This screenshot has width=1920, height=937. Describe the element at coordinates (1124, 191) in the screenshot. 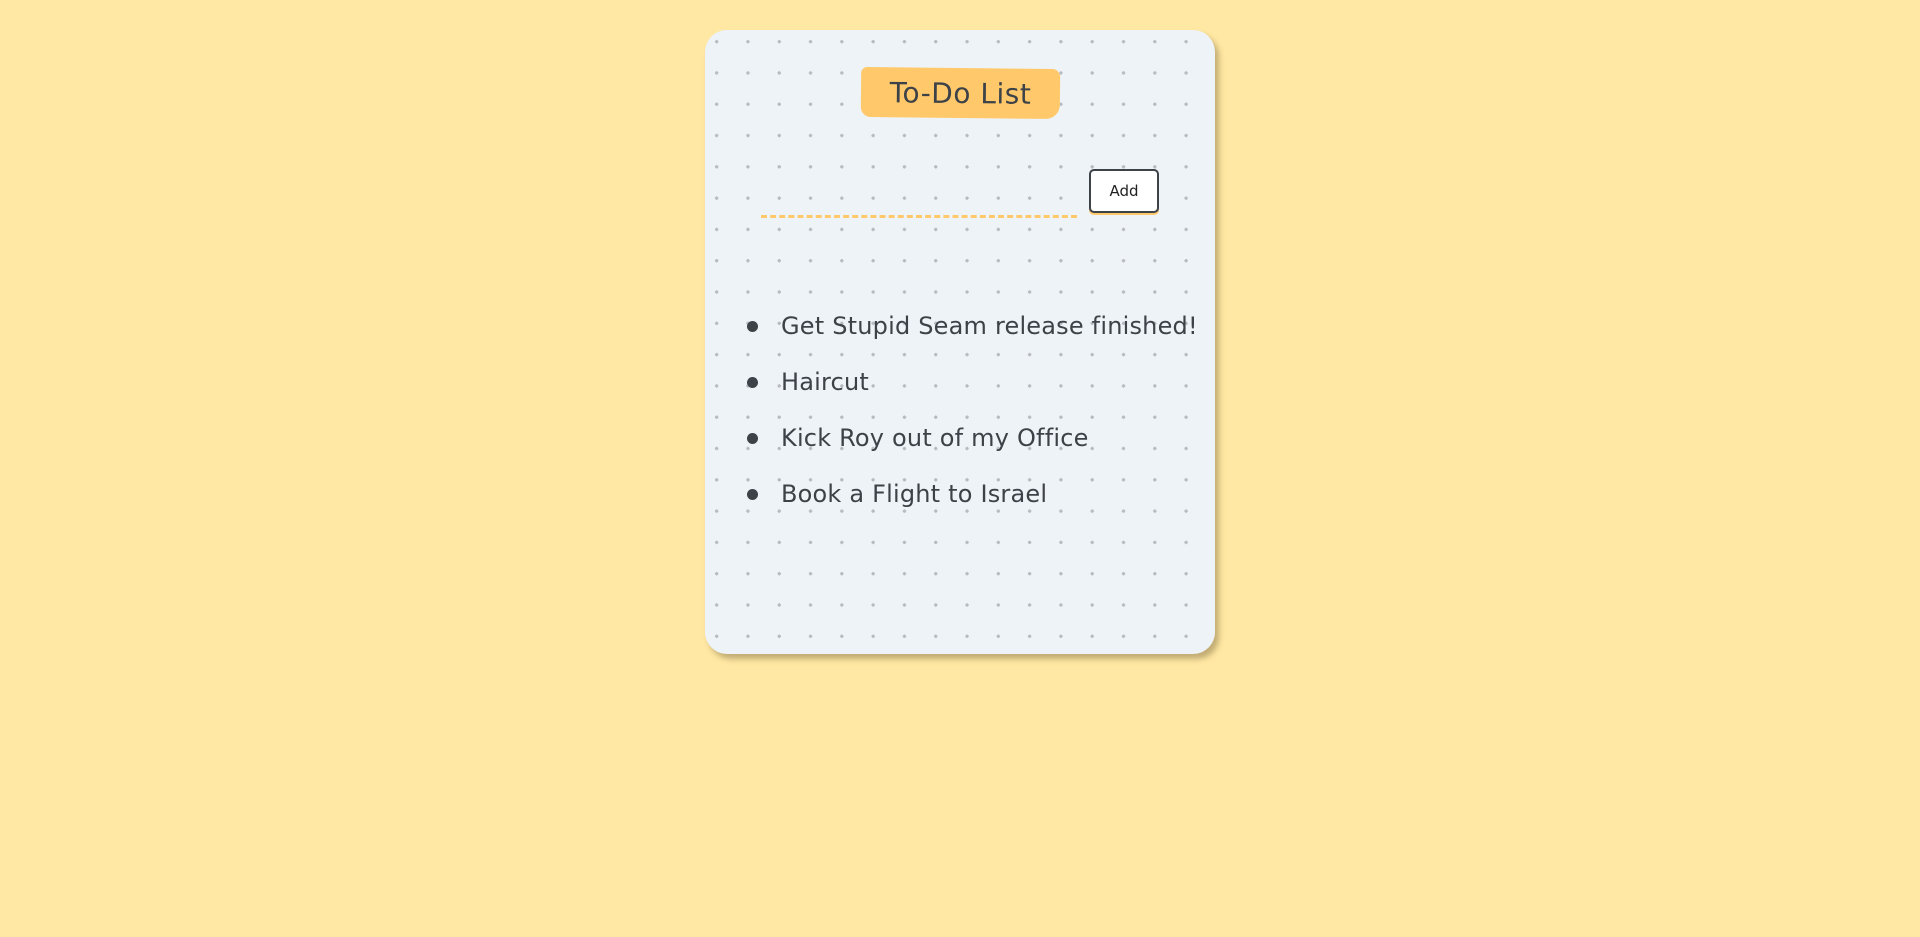

I see `add-button: Add` at that location.